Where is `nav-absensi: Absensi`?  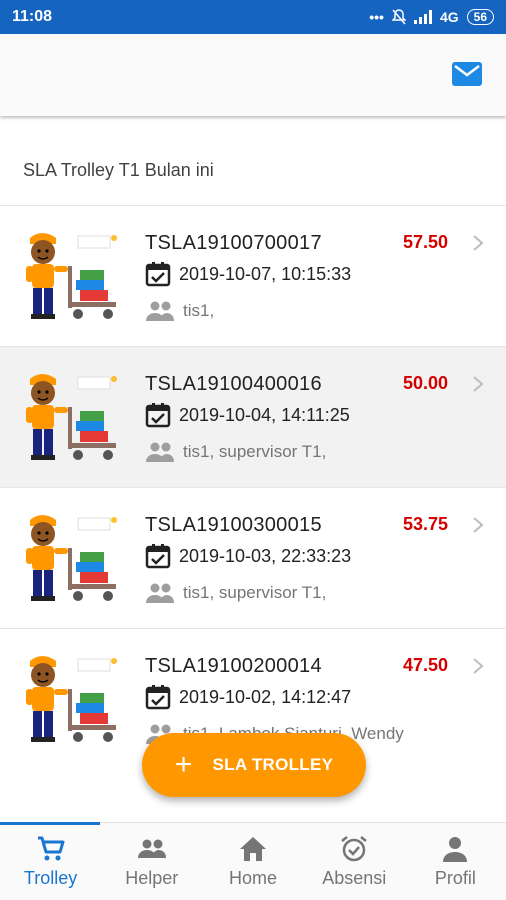 nav-absensi: Absensi is located at coordinates (354, 861).